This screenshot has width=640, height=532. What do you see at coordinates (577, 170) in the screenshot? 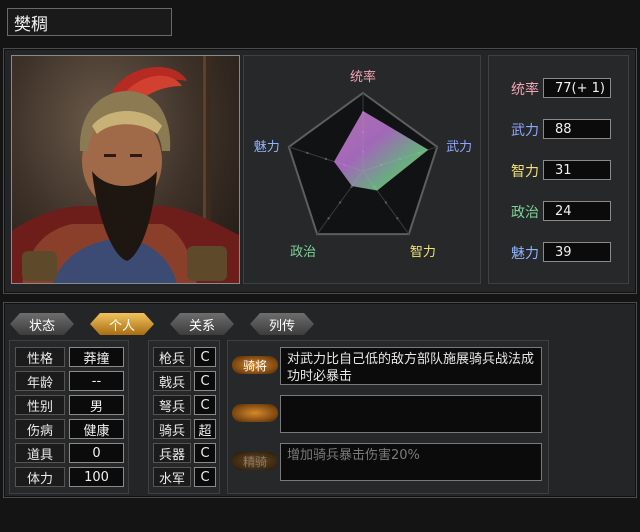
I see `stat-value: 31` at bounding box center [577, 170].